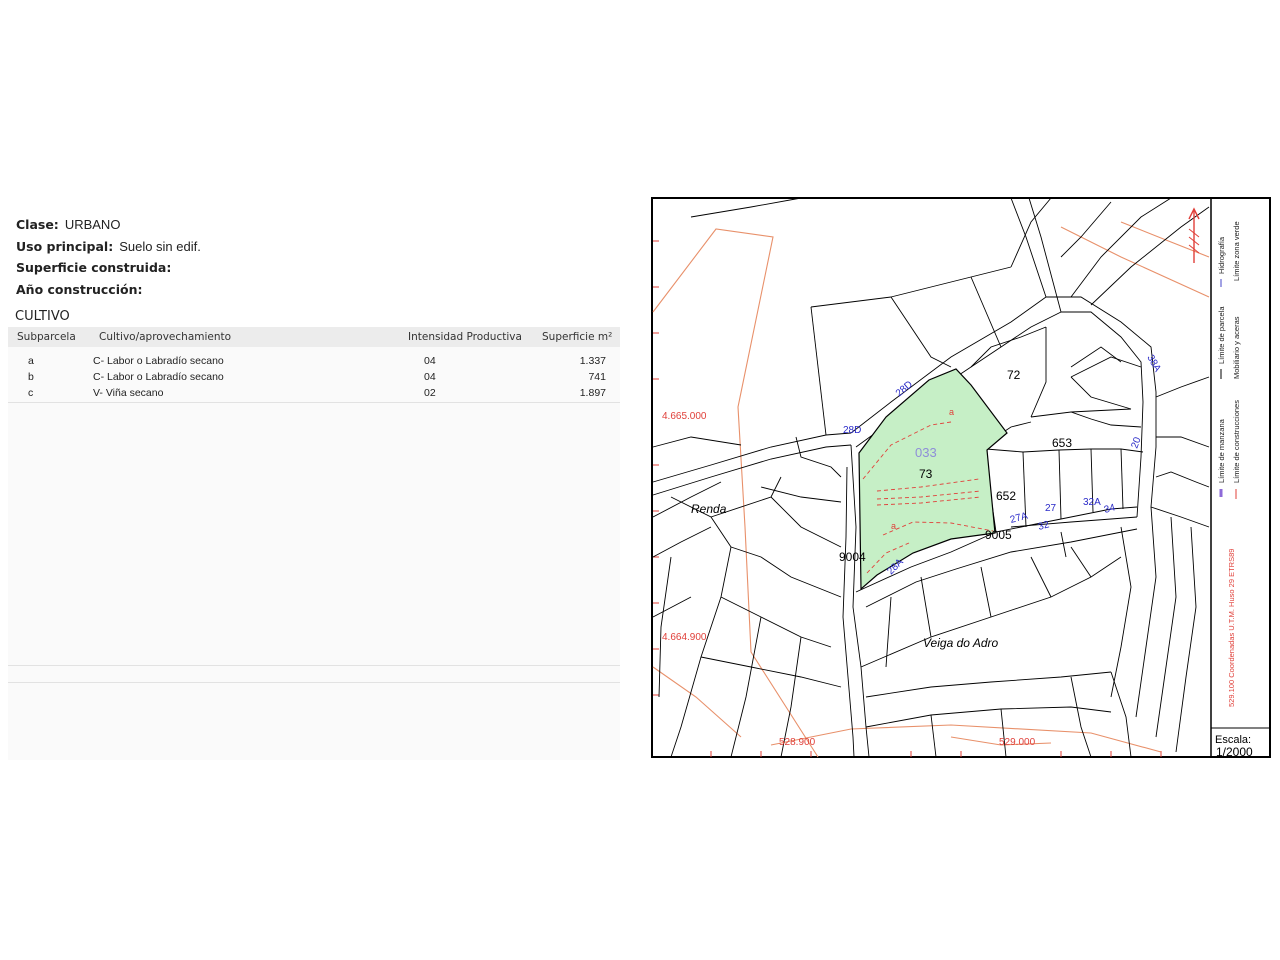  Describe the element at coordinates (92, 224) in the screenshot. I see `clase-value: URBANO` at that location.